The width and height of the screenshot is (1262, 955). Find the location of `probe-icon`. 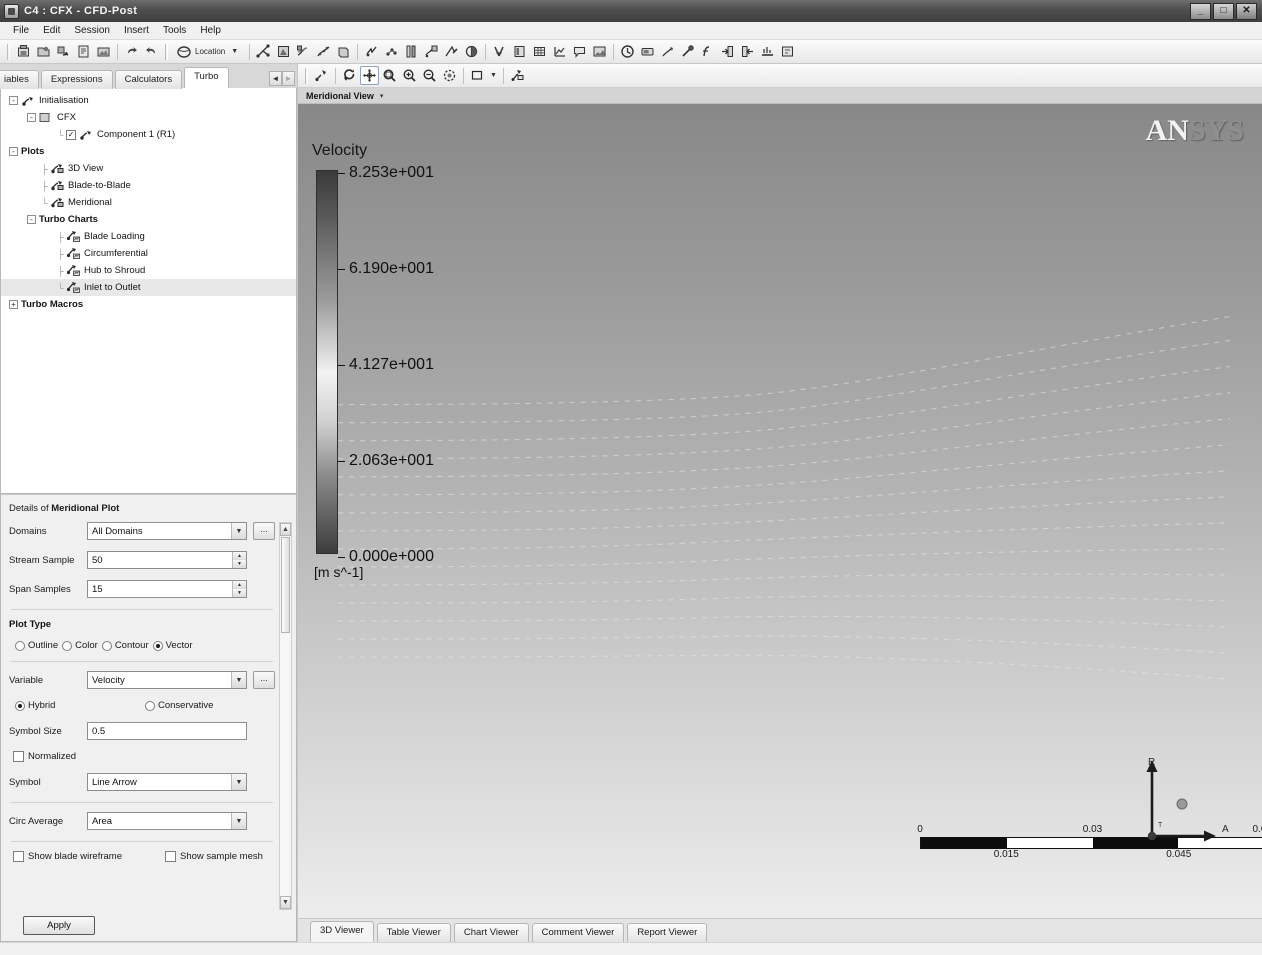

probe-icon is located at coordinates (687, 51).